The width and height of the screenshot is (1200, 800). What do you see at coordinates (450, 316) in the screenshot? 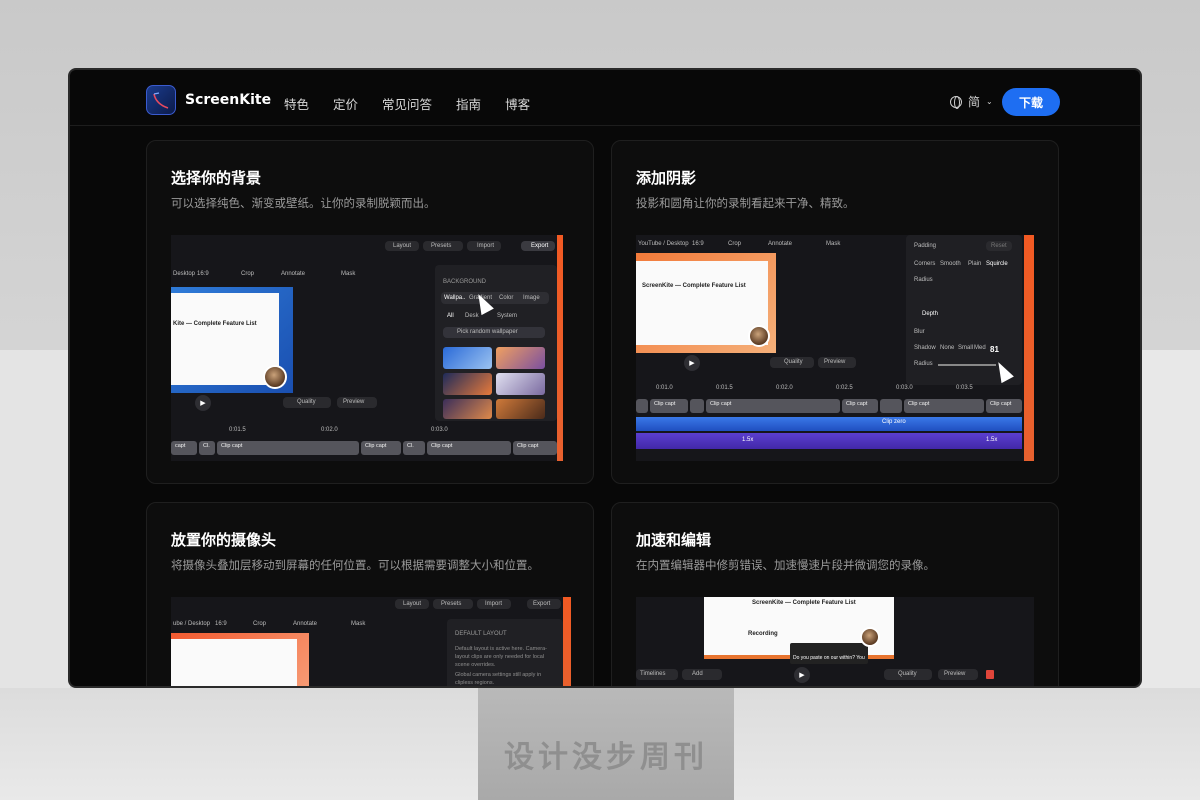
I see `filter-all: All` at bounding box center [450, 316].